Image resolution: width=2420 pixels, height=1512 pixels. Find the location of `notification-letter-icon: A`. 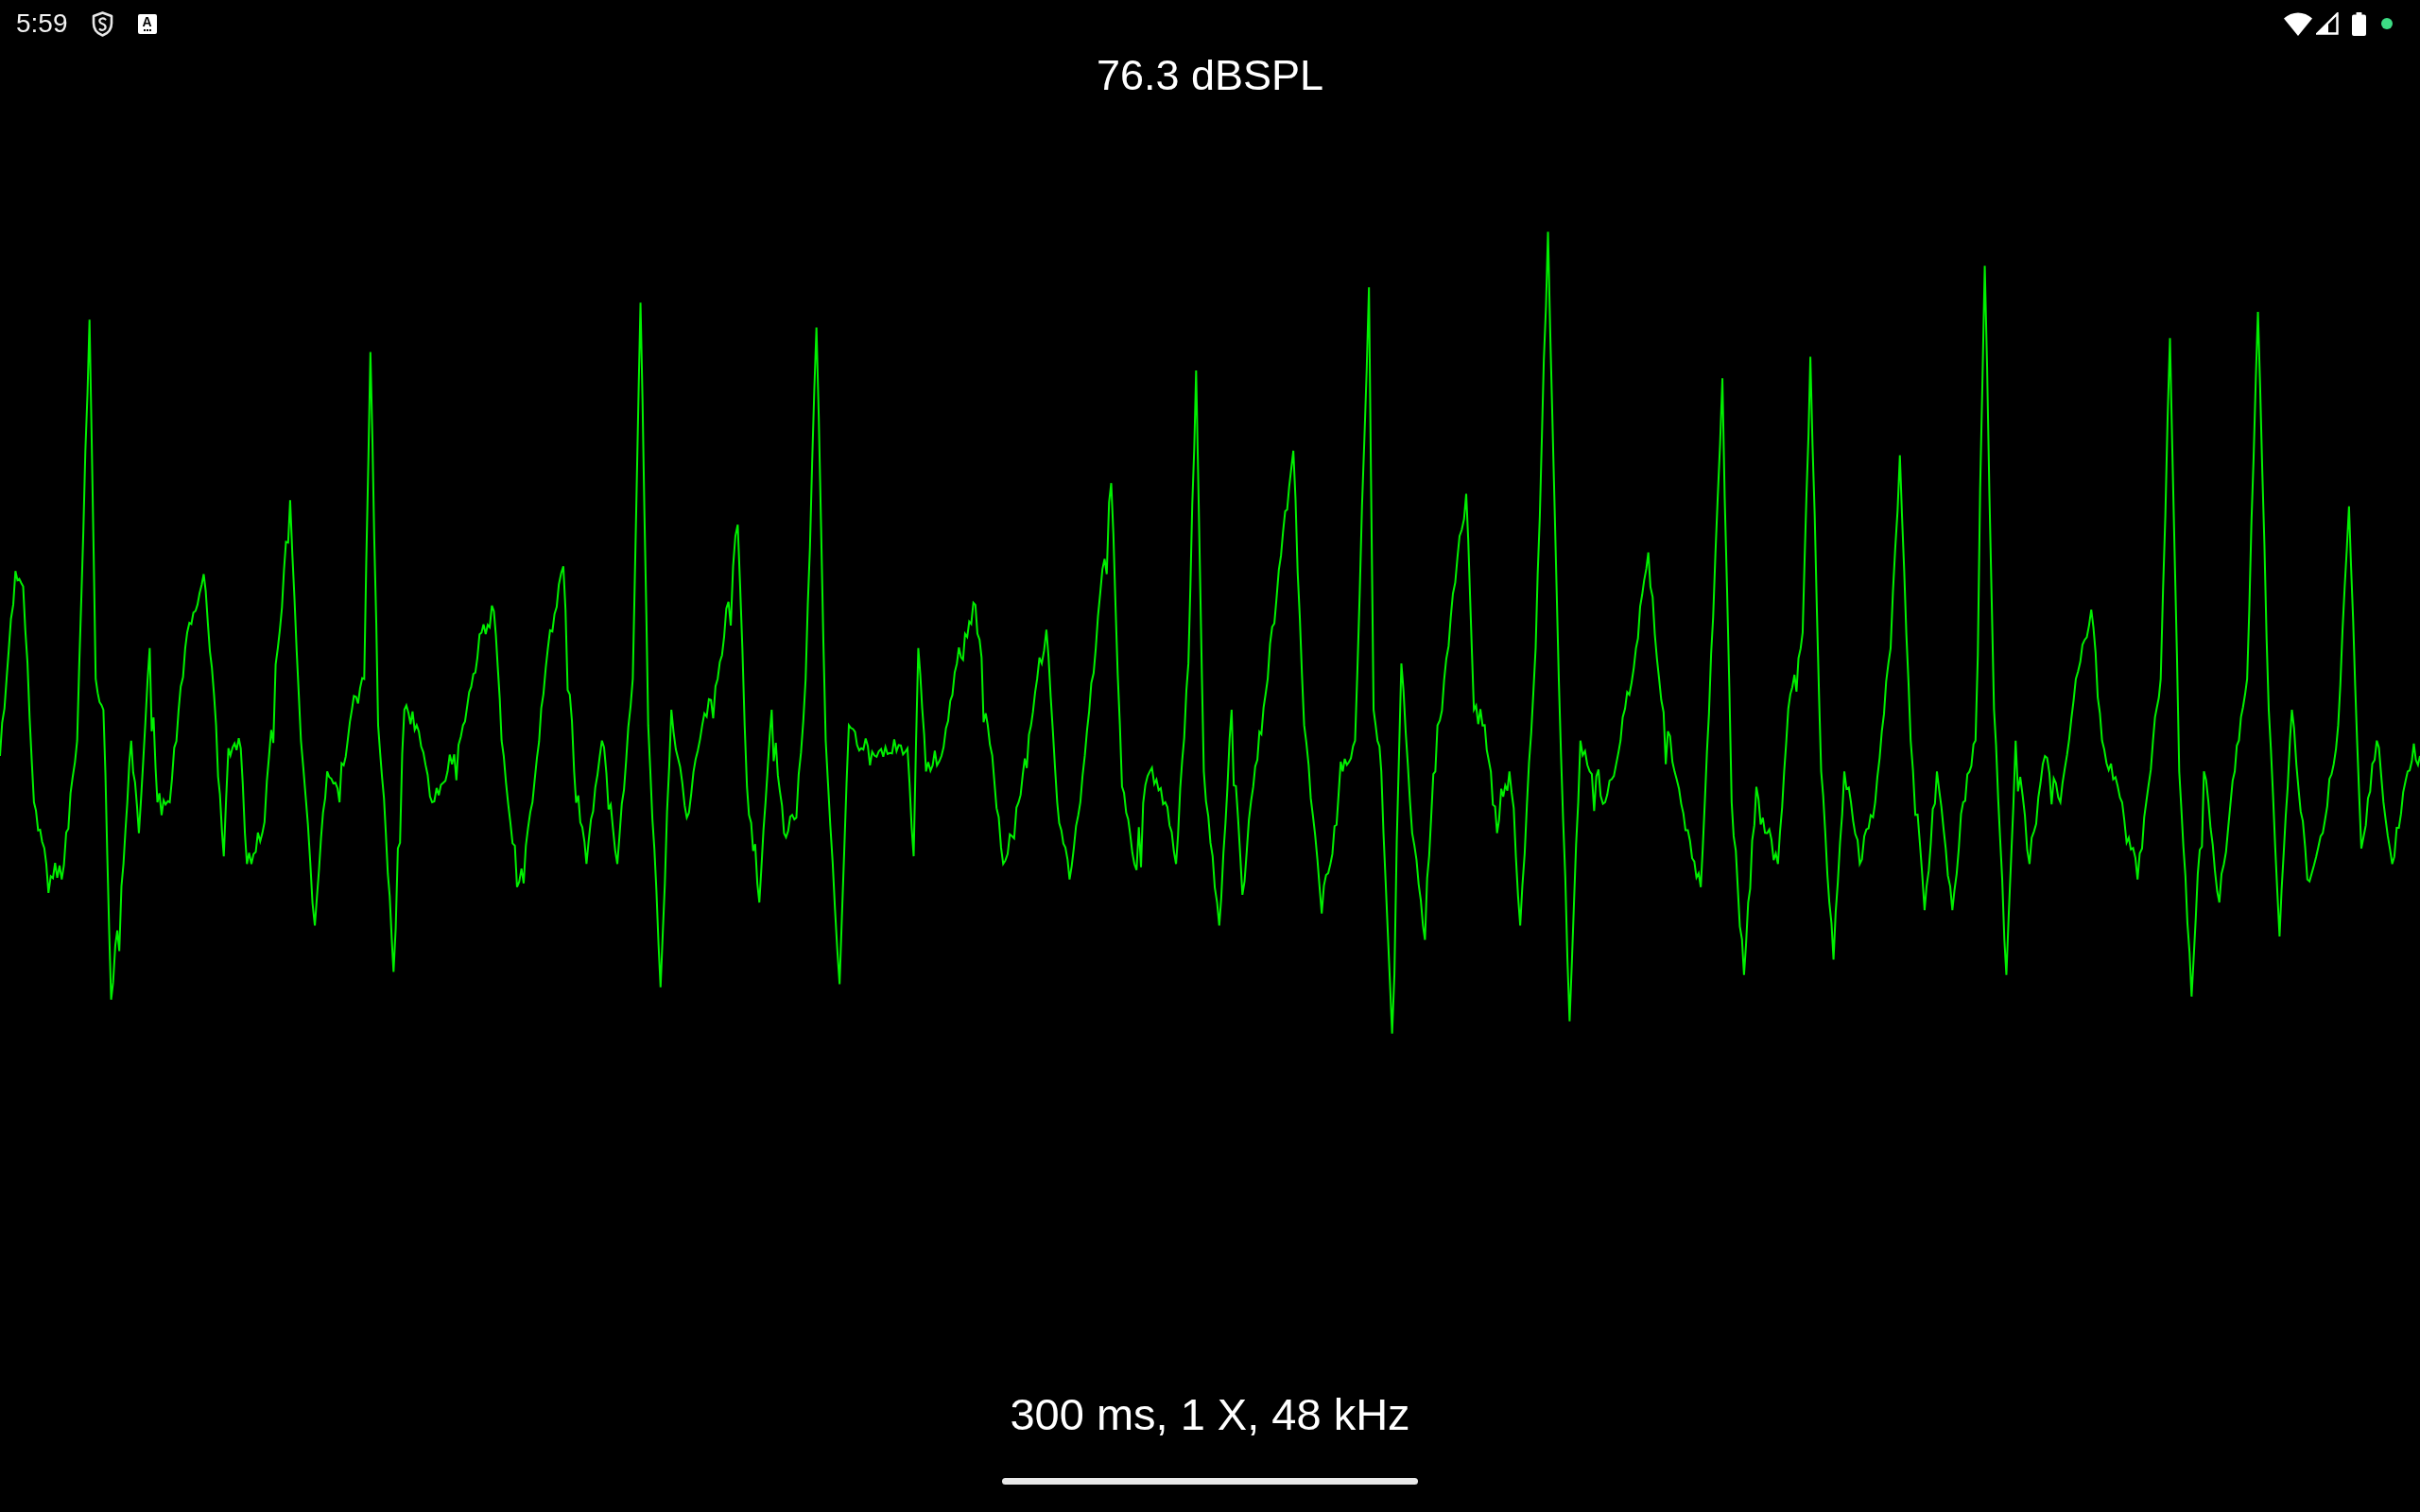

notification-letter-icon: A is located at coordinates (147, 23).